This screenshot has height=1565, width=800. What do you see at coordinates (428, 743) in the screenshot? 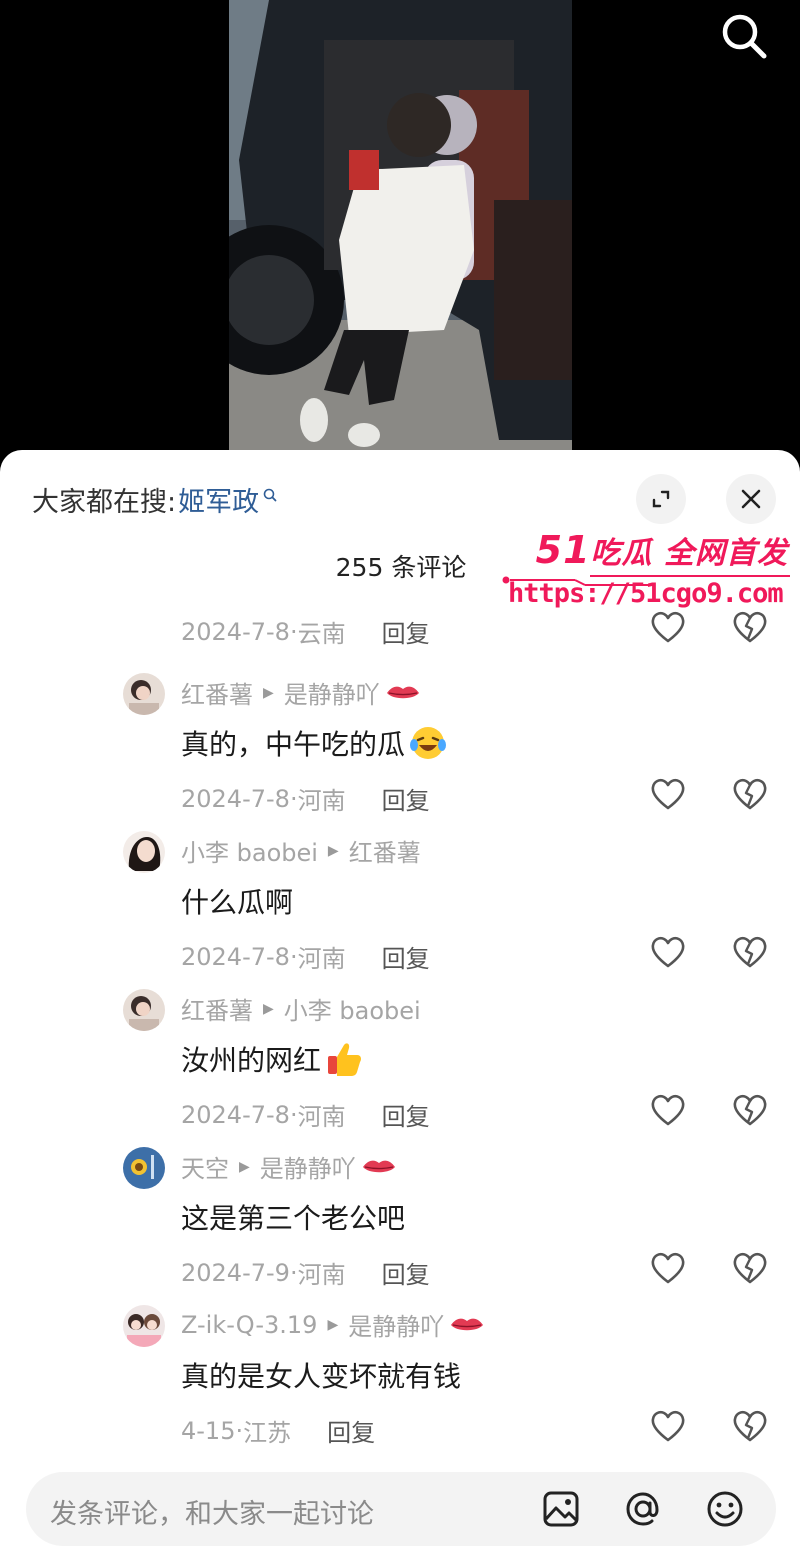
I see `laughing-crying-emoji` at bounding box center [428, 743].